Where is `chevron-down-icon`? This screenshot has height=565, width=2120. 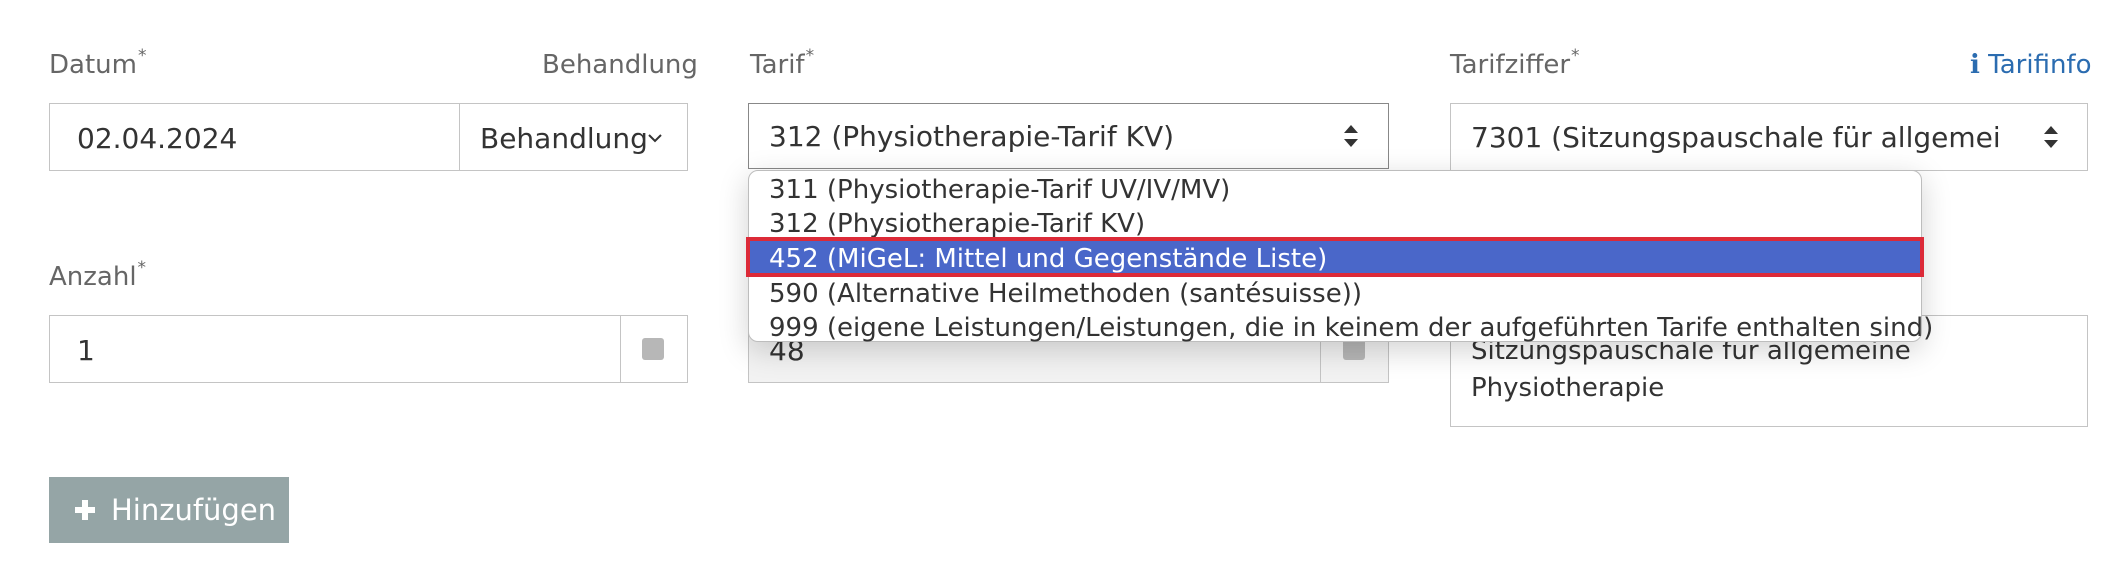 chevron-down-icon is located at coordinates (655, 138).